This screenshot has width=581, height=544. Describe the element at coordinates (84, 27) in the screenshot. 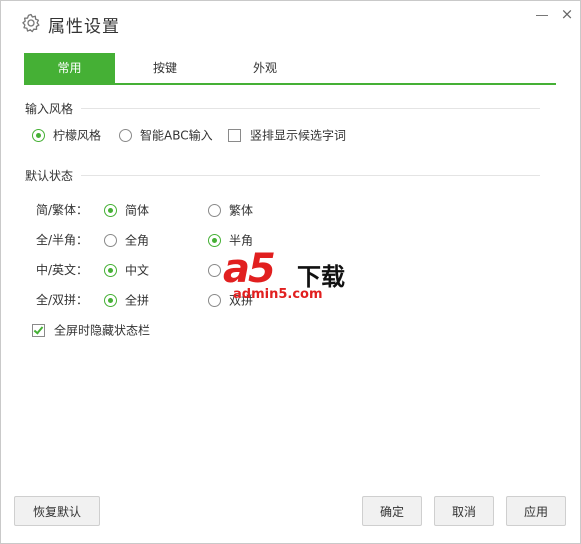

I see `window-title: 属性设置` at that location.